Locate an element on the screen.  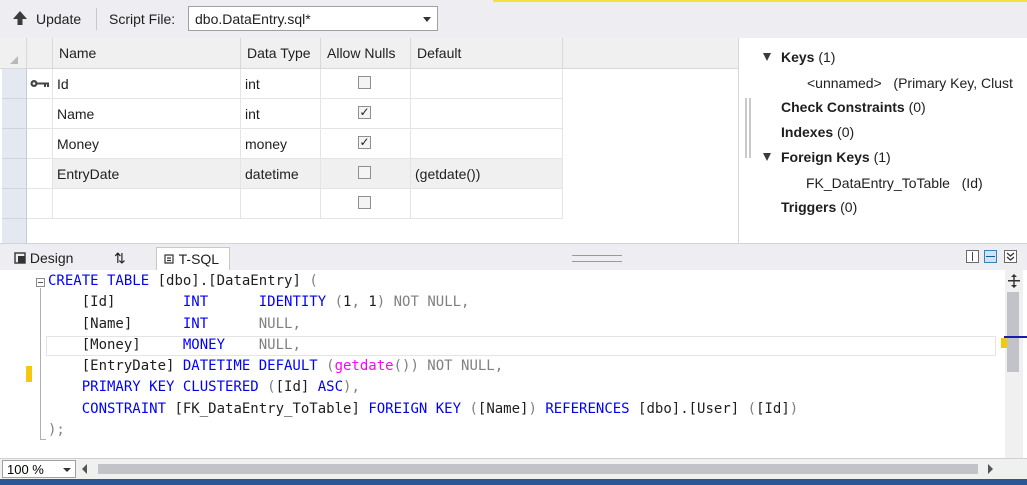
row-selector-empty is located at coordinates (14, 231).